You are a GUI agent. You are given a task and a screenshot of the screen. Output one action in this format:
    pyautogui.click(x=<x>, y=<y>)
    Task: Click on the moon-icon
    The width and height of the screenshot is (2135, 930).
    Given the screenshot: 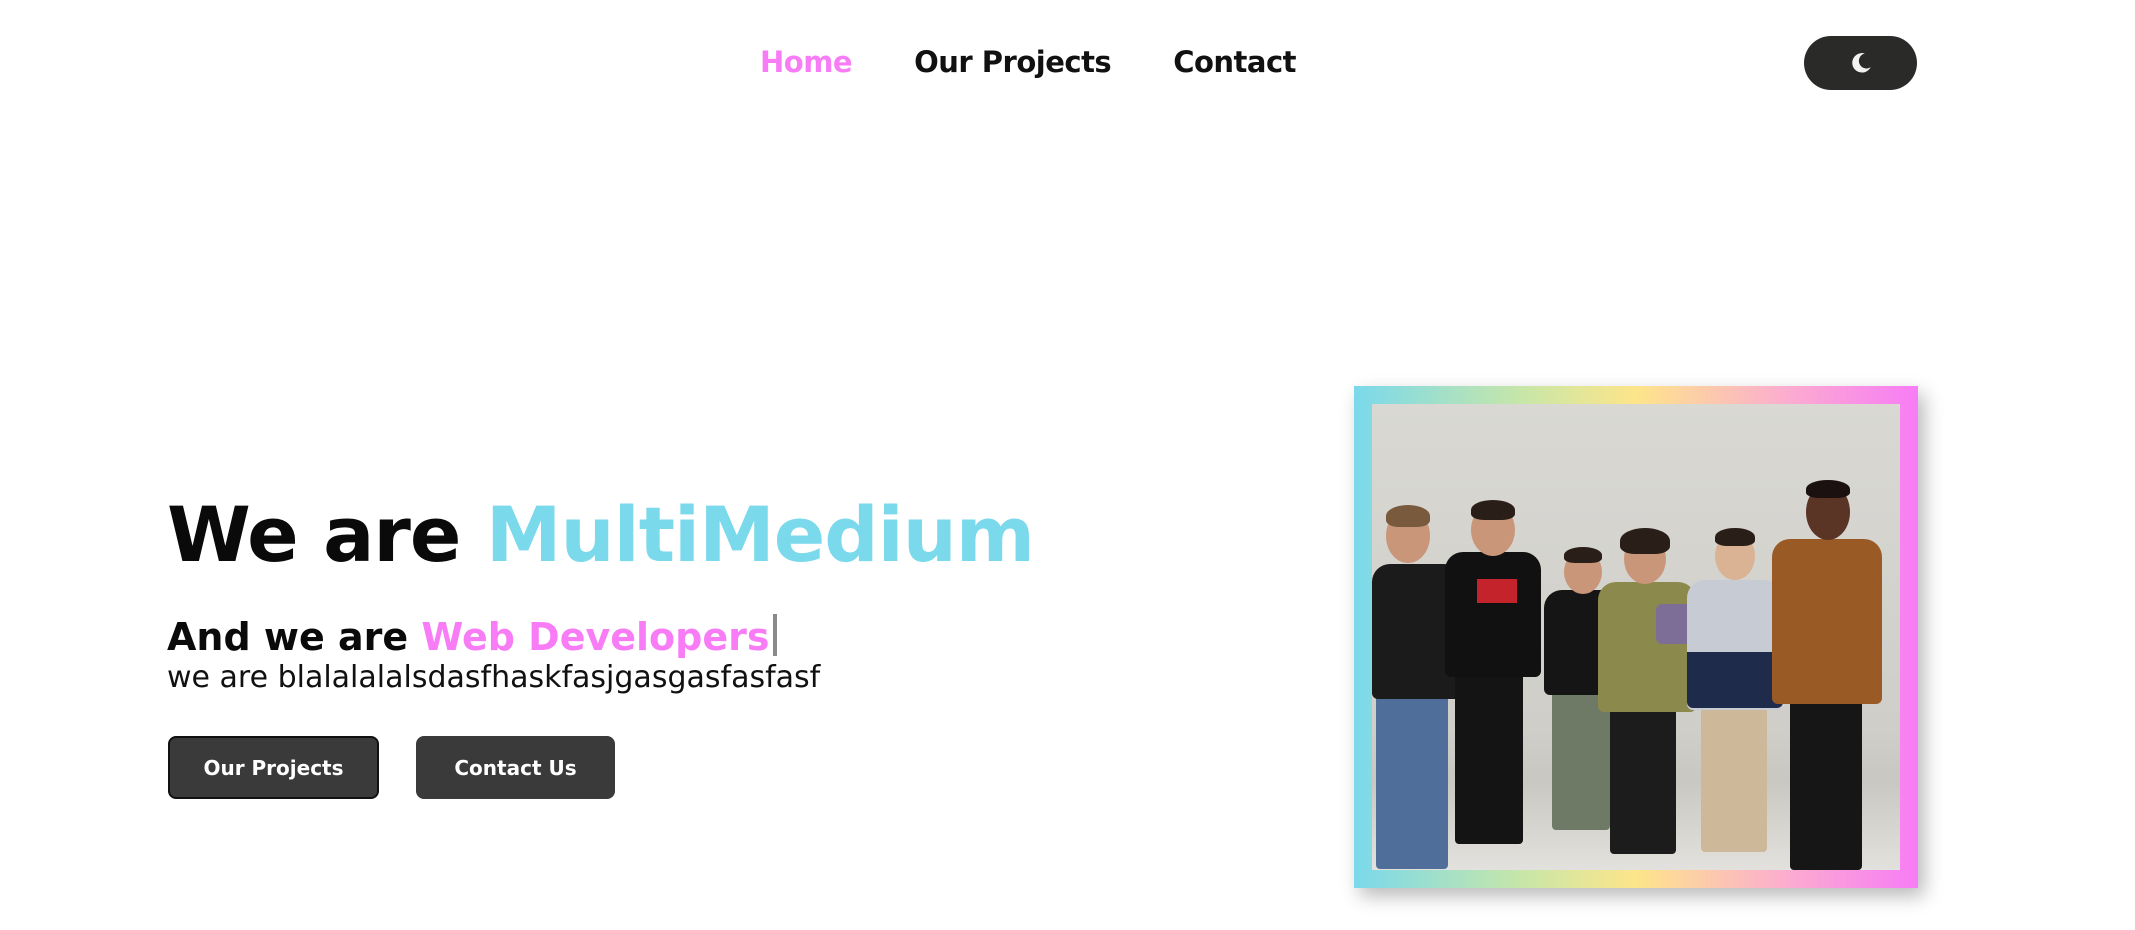 What is the action you would take?
    pyautogui.click(x=1861, y=63)
    